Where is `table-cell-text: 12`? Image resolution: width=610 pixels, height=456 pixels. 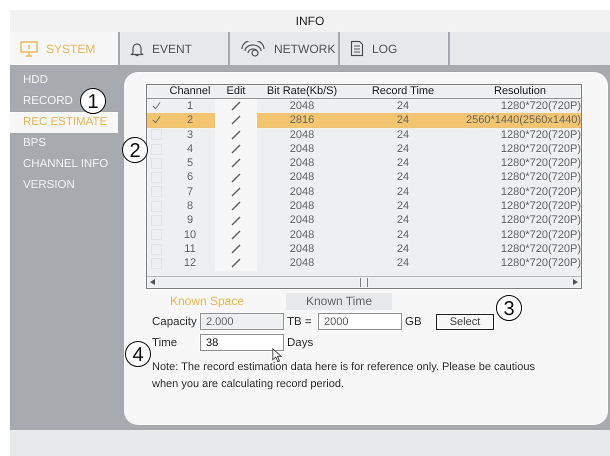
table-cell-text: 12 is located at coordinates (190, 263).